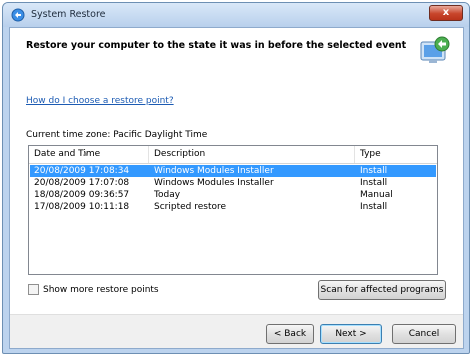 Image resolution: width=474 pixels, height=358 pixels. What do you see at coordinates (351, 334) in the screenshot?
I see `next-button: Next >` at bounding box center [351, 334].